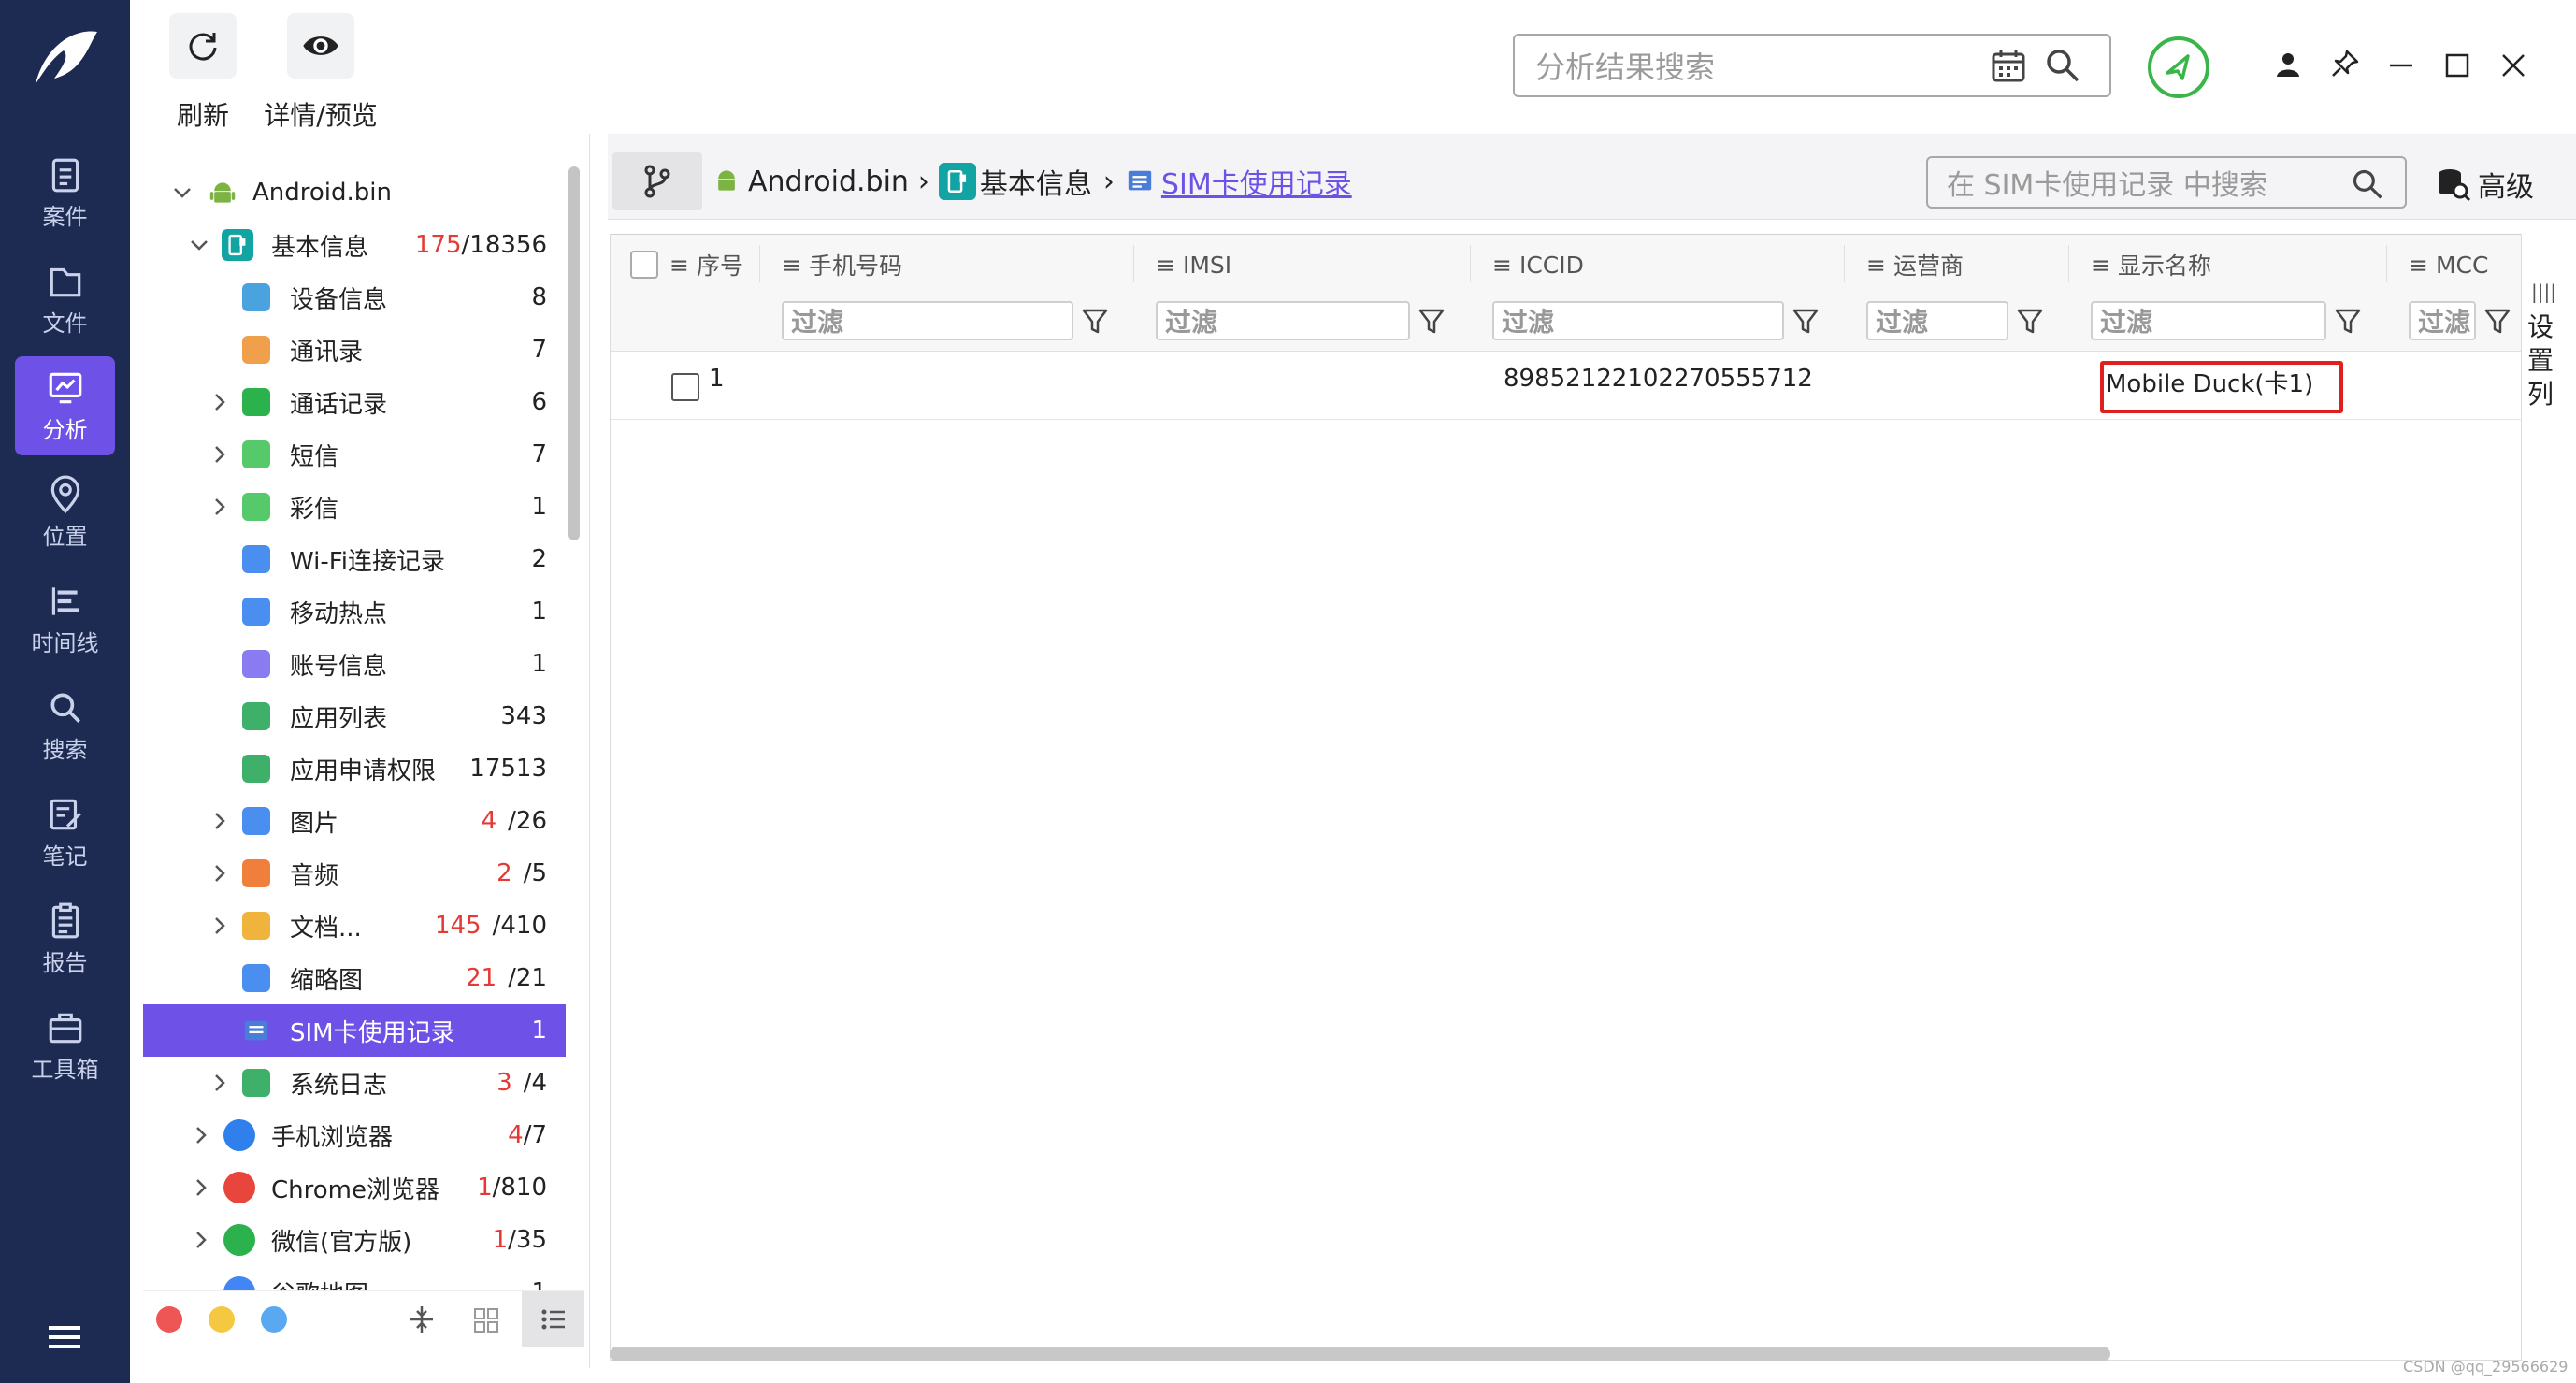 This screenshot has height=1383, width=2576. I want to click on tree-scrollbar, so click(574, 353).